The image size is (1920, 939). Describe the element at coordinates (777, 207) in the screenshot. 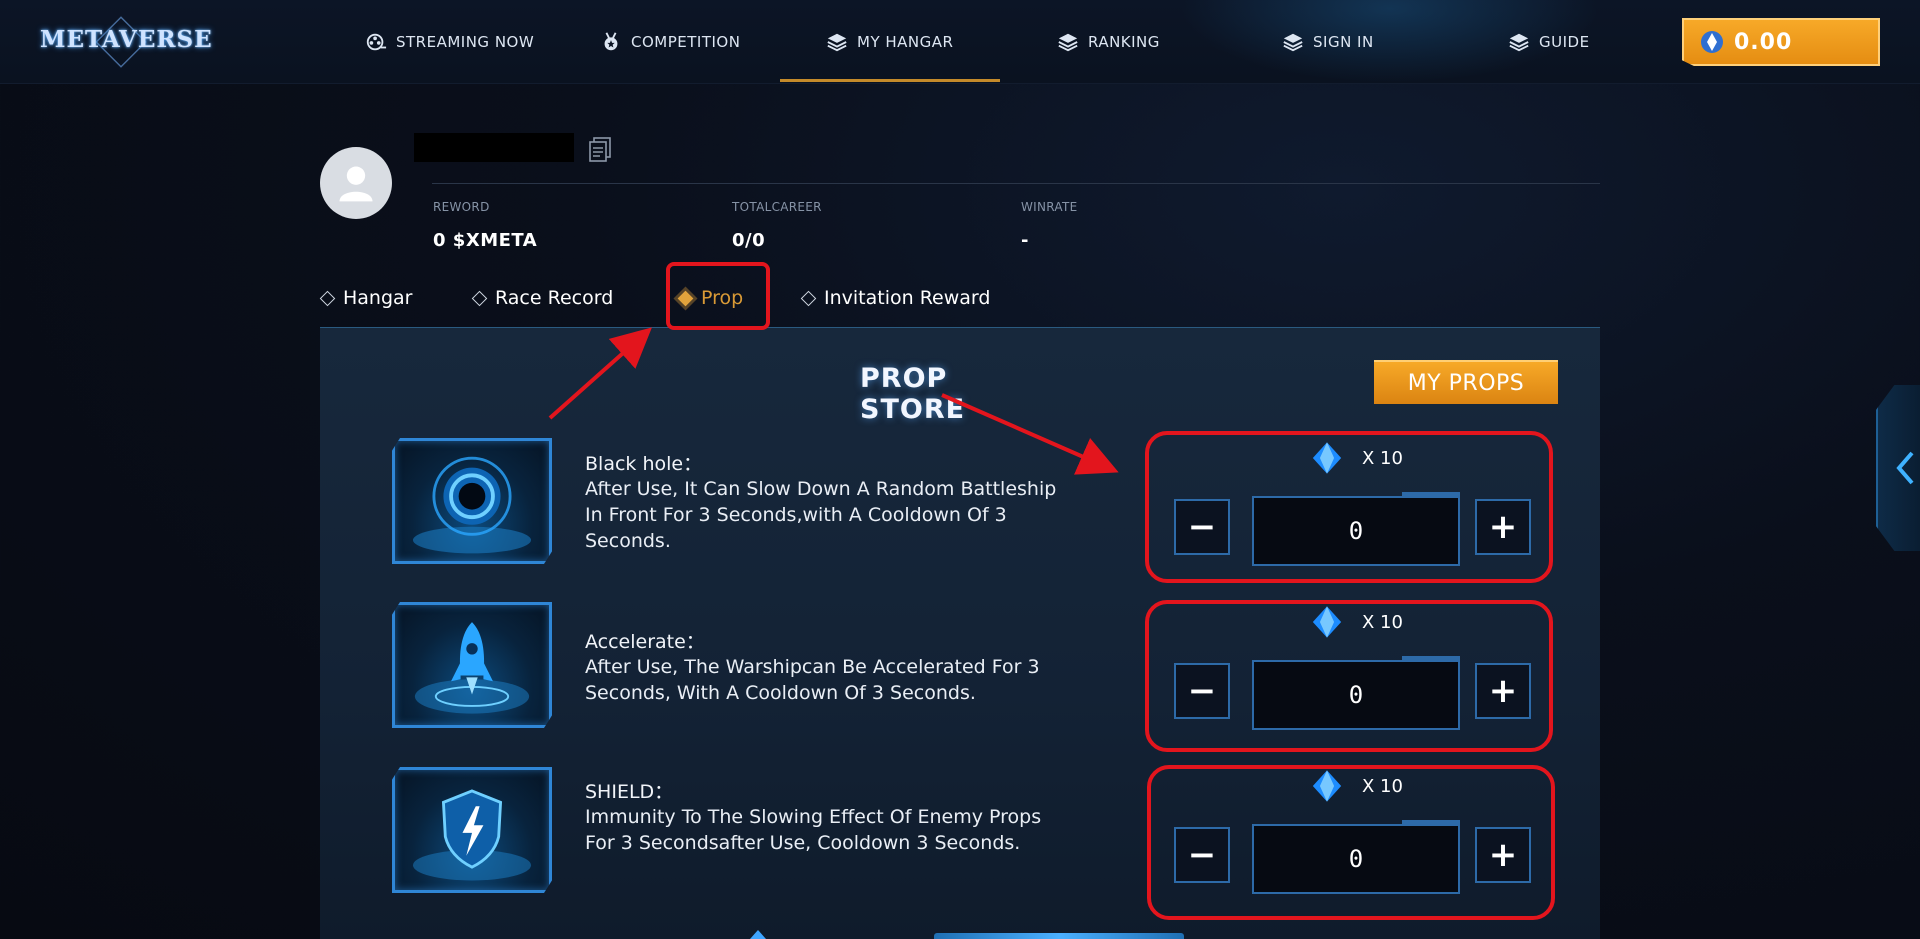

I see `stat-label-totalcareer: TOTALCAREER` at that location.